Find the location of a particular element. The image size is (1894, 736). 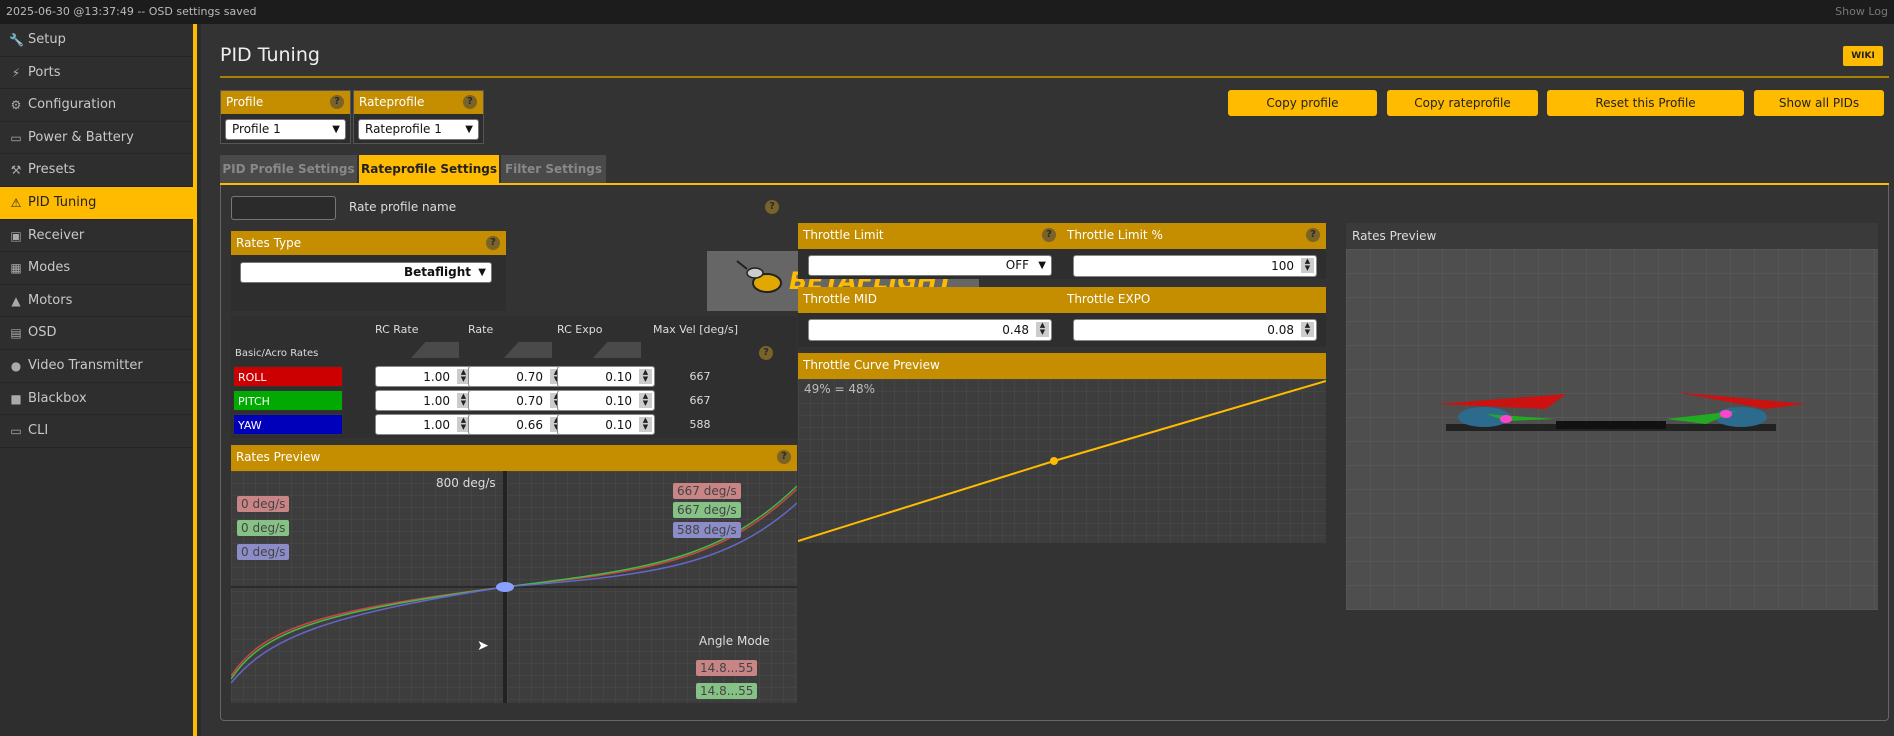

throttle-curve-title: Throttle Curve Preview is located at coordinates (871, 365).